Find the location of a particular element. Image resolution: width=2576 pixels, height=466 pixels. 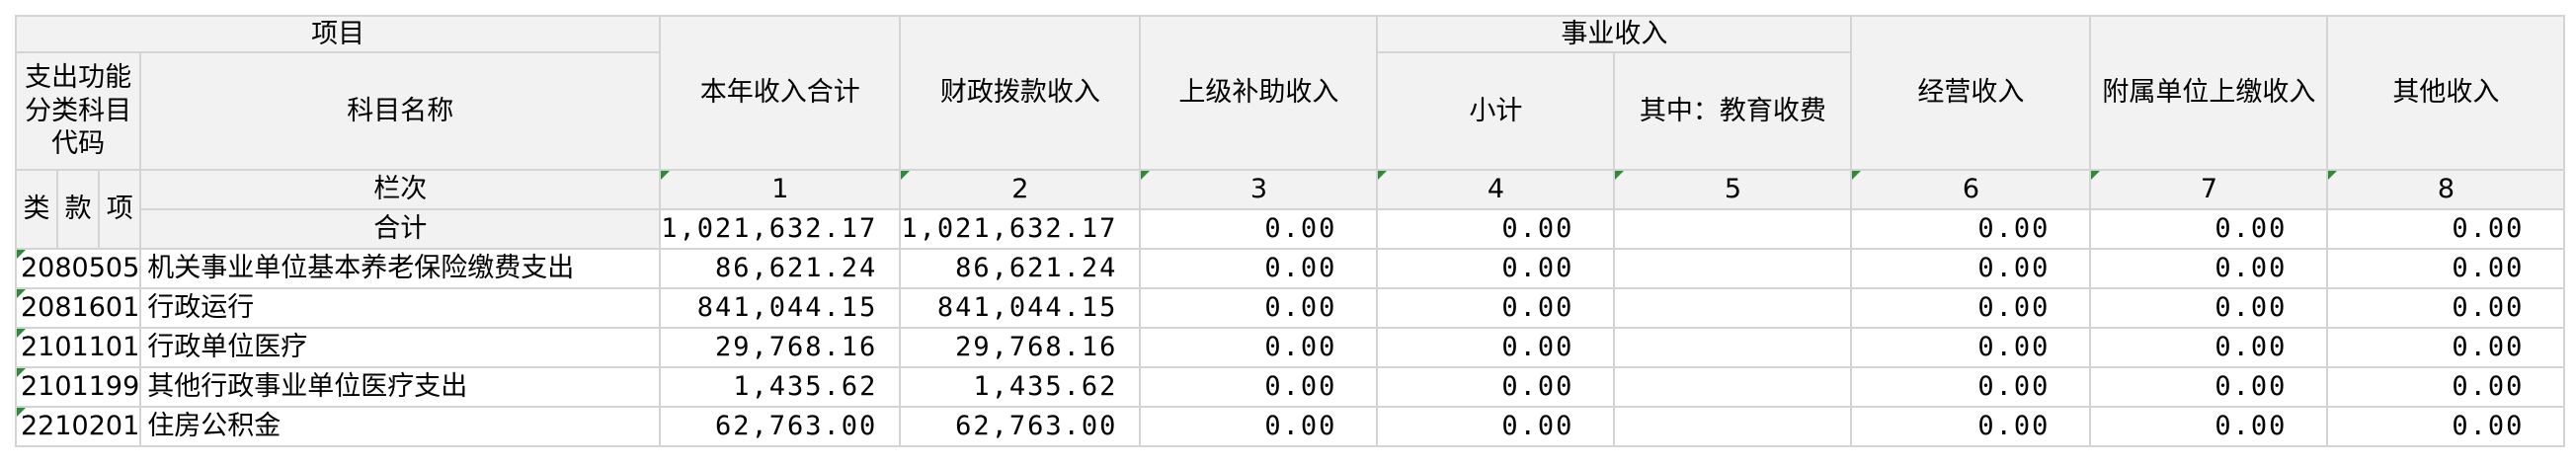

subject-code: 2101199 is located at coordinates (78, 387).